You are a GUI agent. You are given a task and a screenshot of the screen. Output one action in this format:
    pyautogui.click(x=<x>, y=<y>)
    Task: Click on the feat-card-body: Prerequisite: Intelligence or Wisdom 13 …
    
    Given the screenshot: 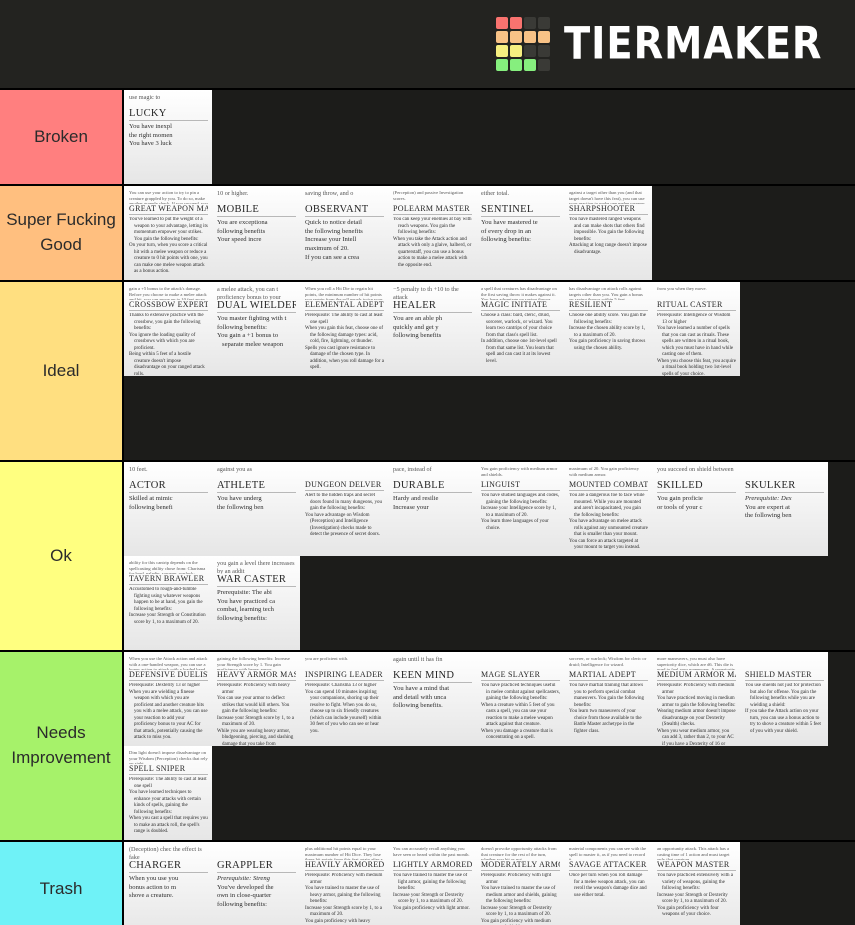 What is the action you would take?
    pyautogui.click(x=696, y=344)
    